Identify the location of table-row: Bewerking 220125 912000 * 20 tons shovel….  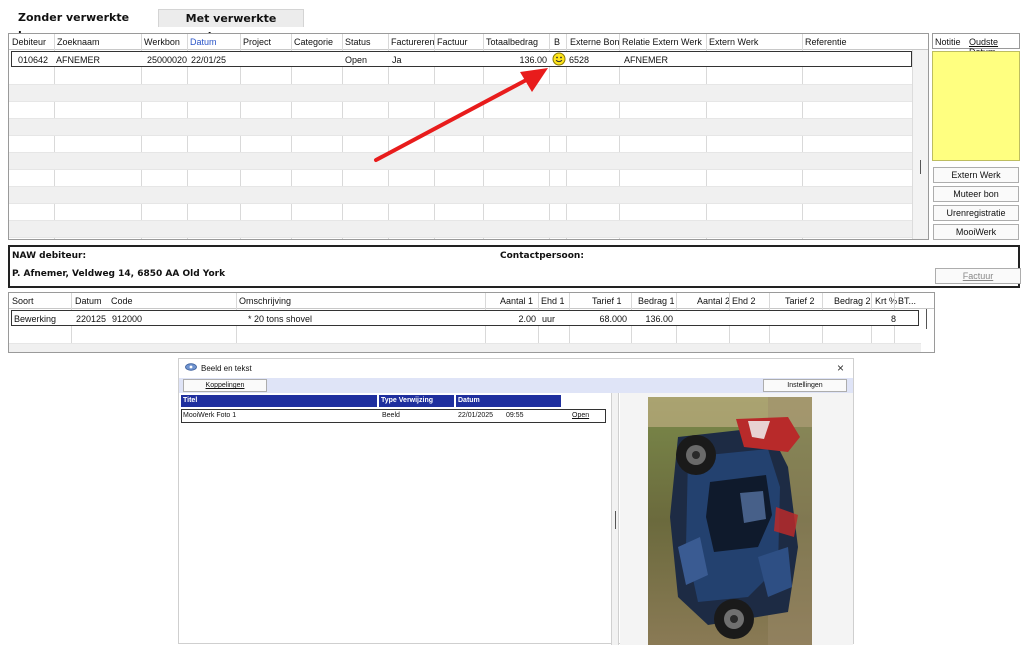
(465, 318).